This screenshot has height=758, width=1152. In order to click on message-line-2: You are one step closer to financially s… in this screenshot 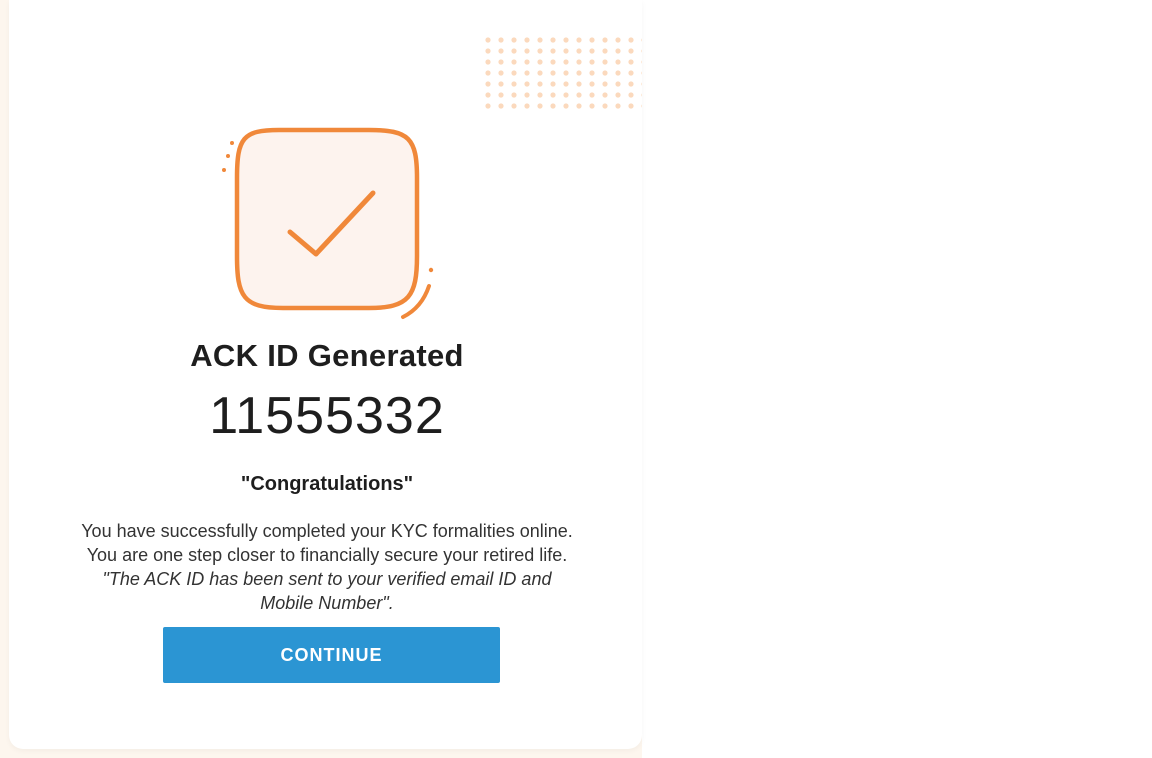, I will do `click(327, 555)`.